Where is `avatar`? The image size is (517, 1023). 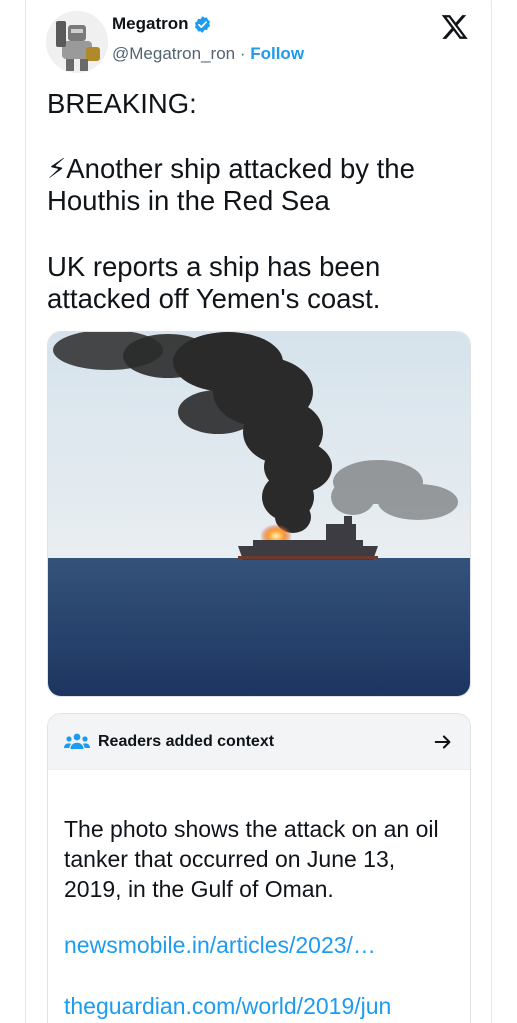
avatar is located at coordinates (77, 42).